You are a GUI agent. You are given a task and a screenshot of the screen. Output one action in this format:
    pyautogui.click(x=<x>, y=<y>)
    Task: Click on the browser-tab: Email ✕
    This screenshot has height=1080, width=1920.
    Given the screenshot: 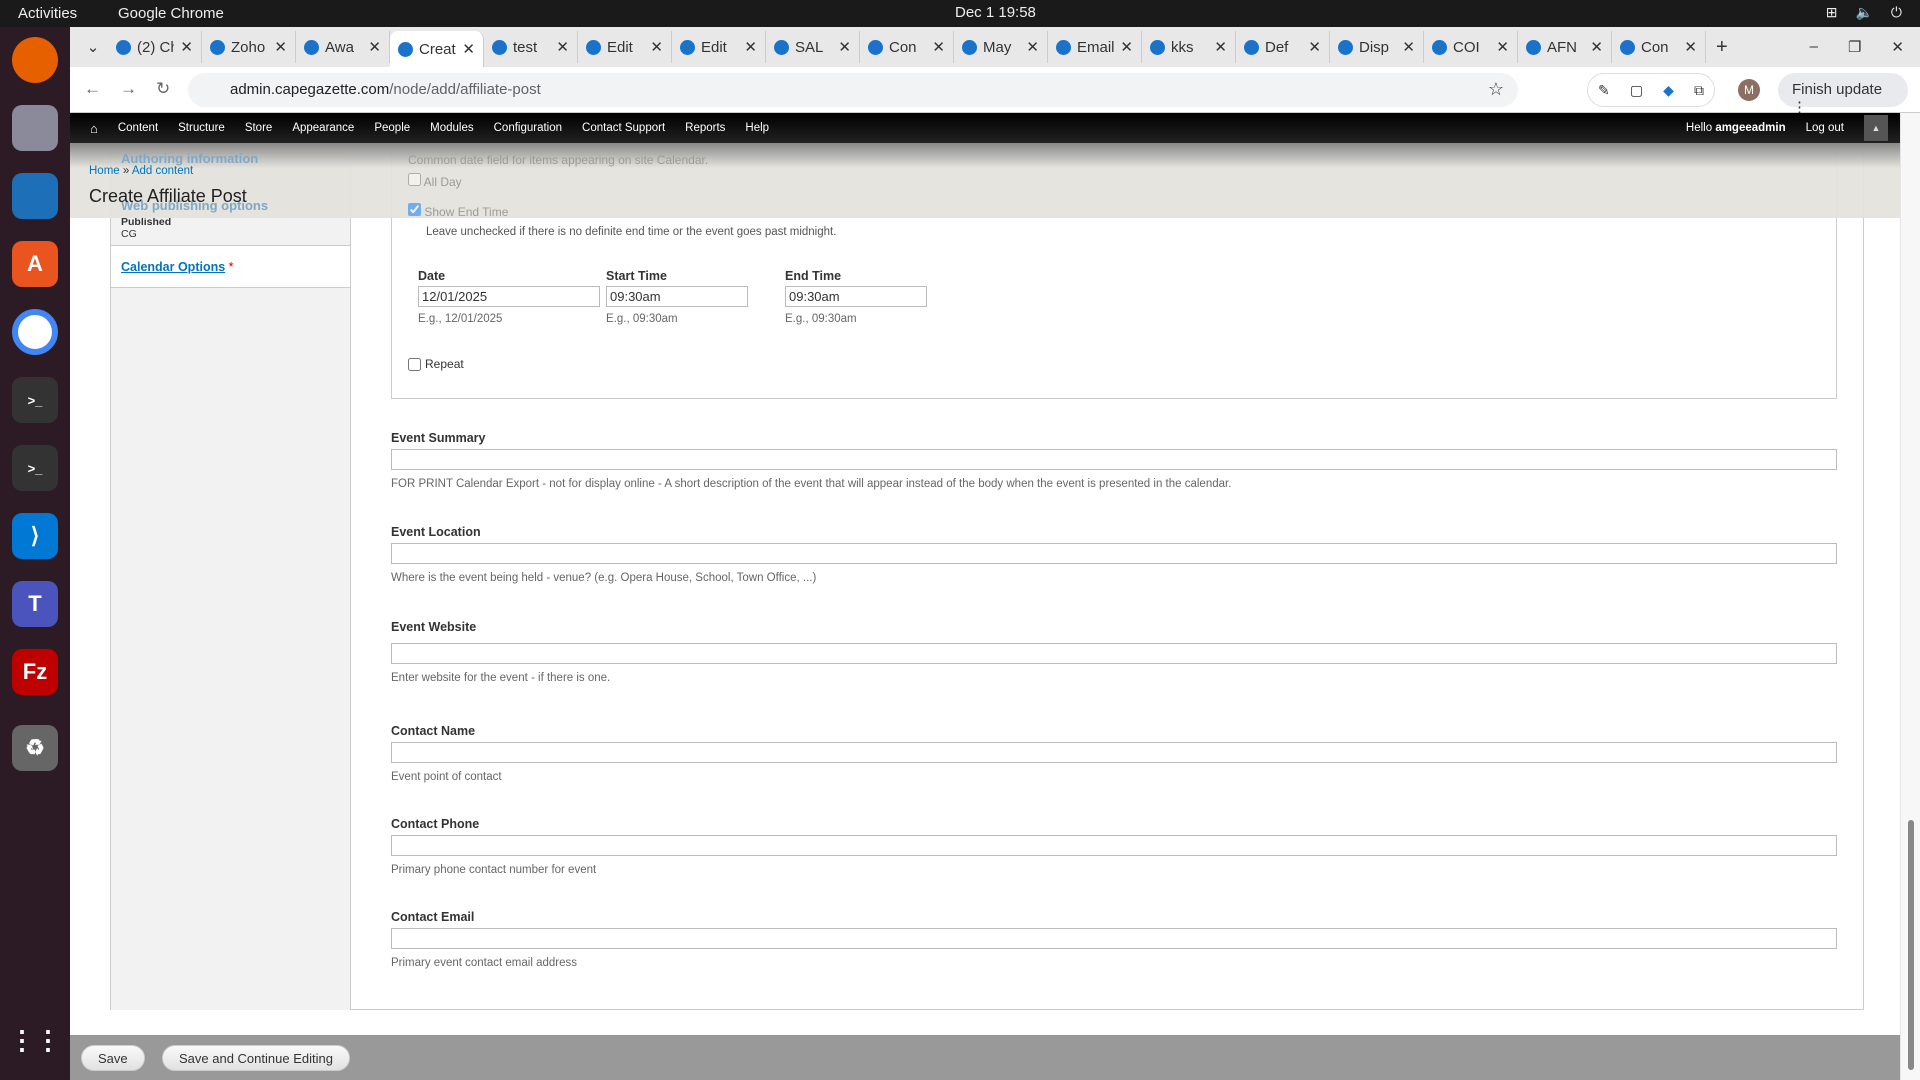 What is the action you would take?
    pyautogui.click(x=1095, y=47)
    